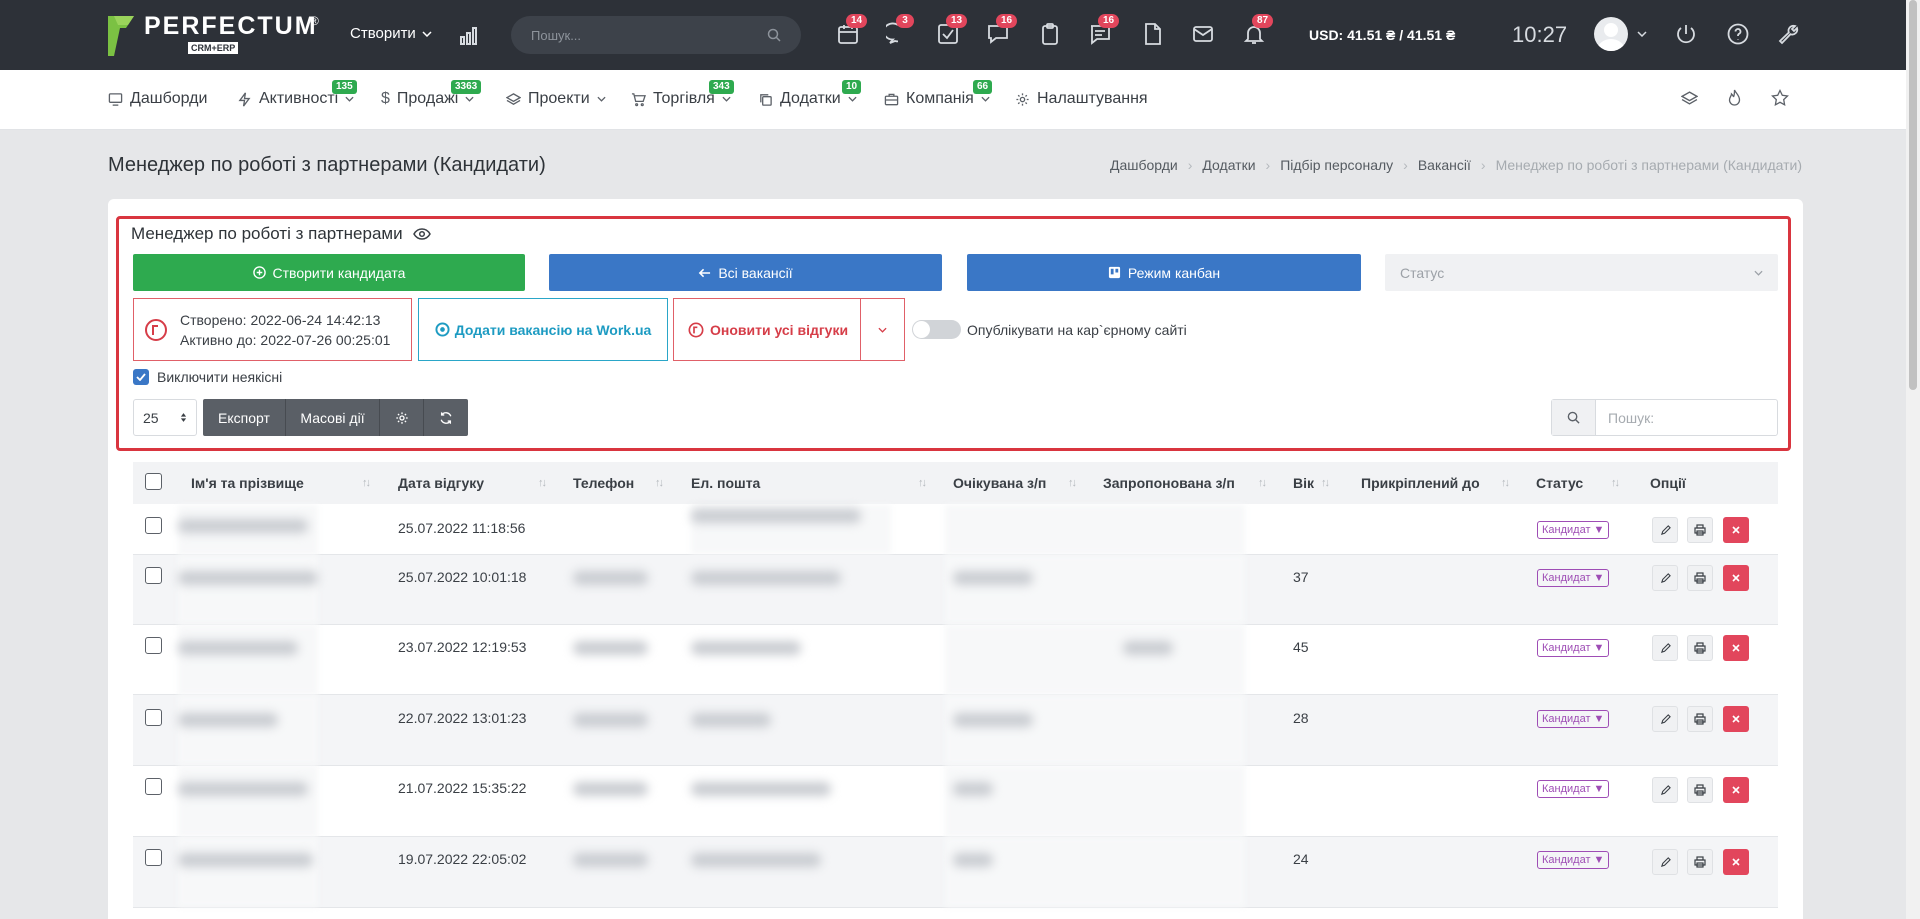 Image resolution: width=1920 pixels, height=919 pixels. I want to click on table-settings-button, so click(402, 417).